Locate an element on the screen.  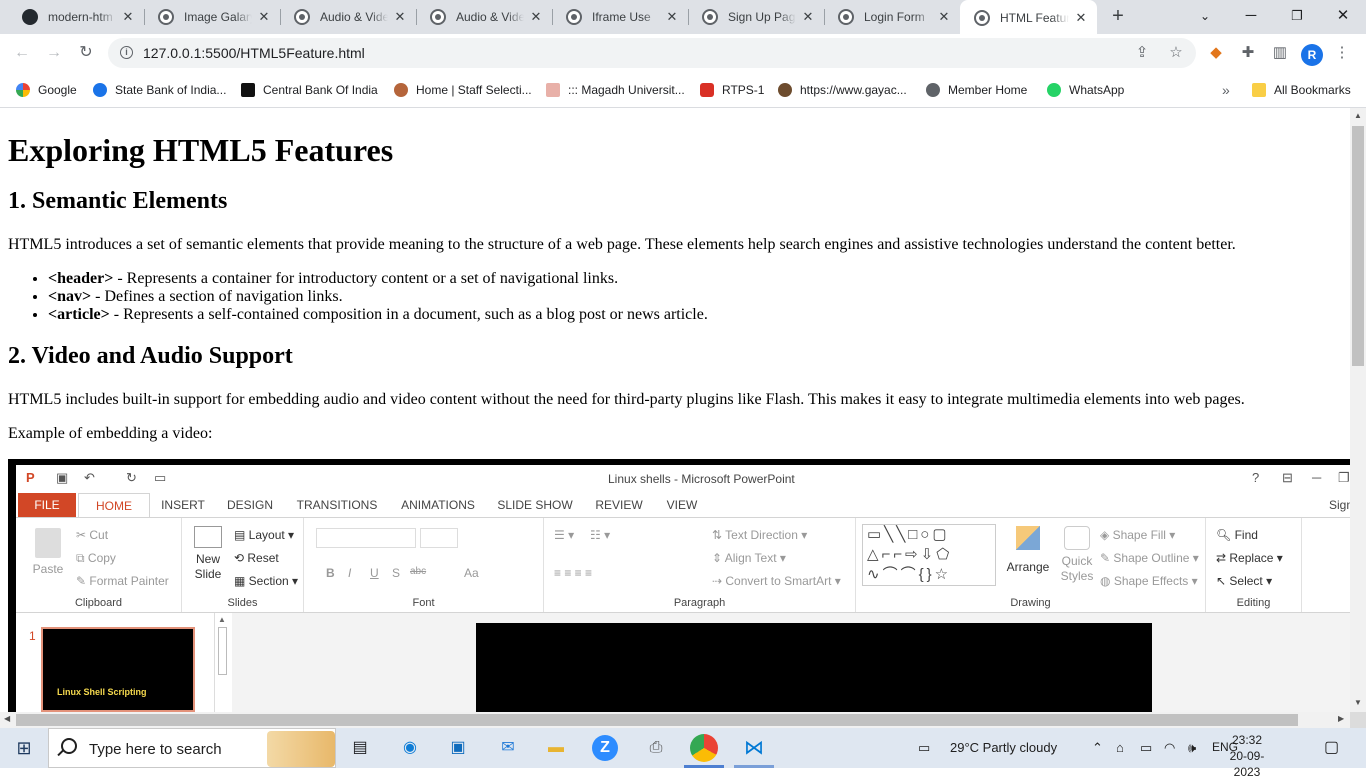
vertical-scroll-thumb is located at coordinates (1358, 246).